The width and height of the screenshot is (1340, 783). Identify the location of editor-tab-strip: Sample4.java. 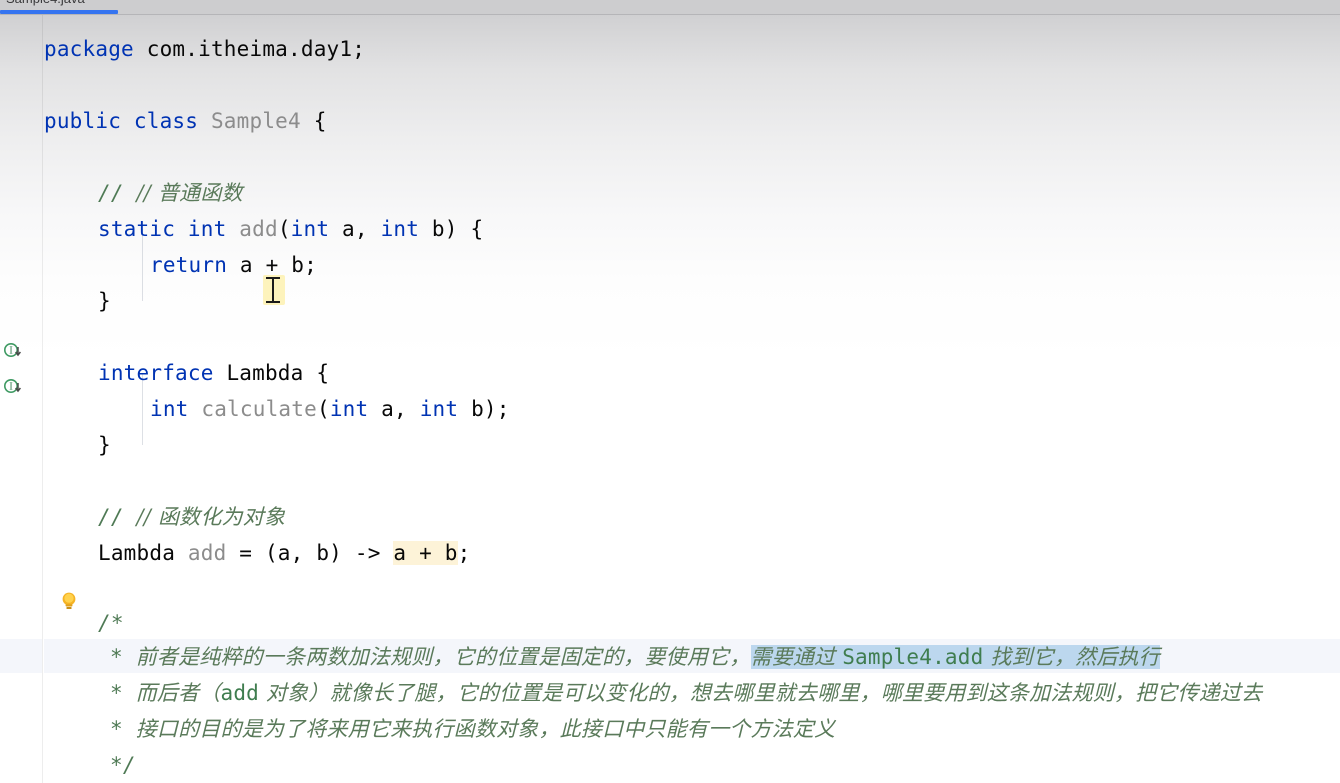
(670, 7).